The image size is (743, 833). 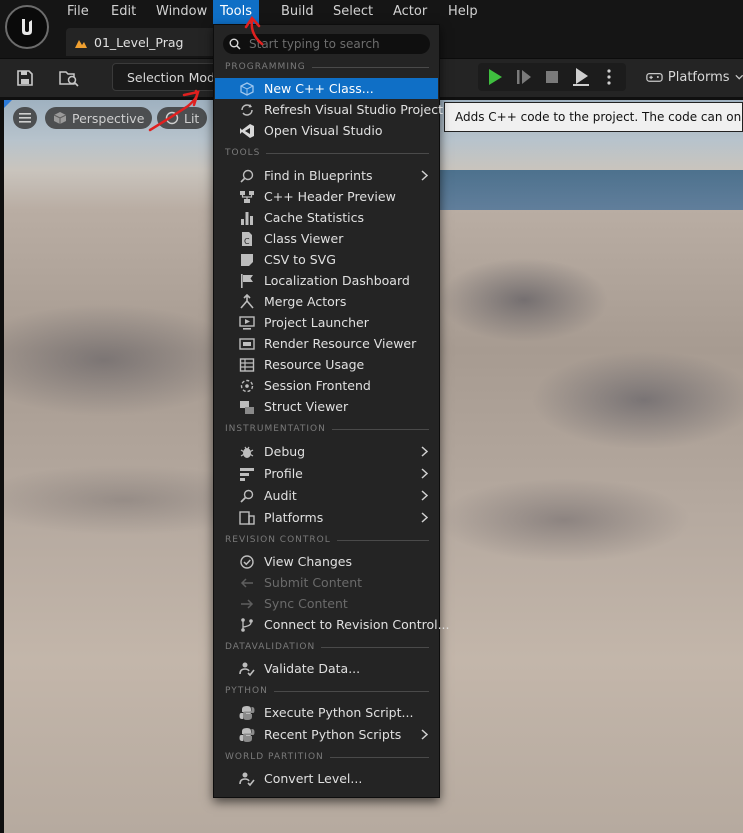 What do you see at coordinates (313, 582) in the screenshot?
I see `menu-item-label: Submit Content` at bounding box center [313, 582].